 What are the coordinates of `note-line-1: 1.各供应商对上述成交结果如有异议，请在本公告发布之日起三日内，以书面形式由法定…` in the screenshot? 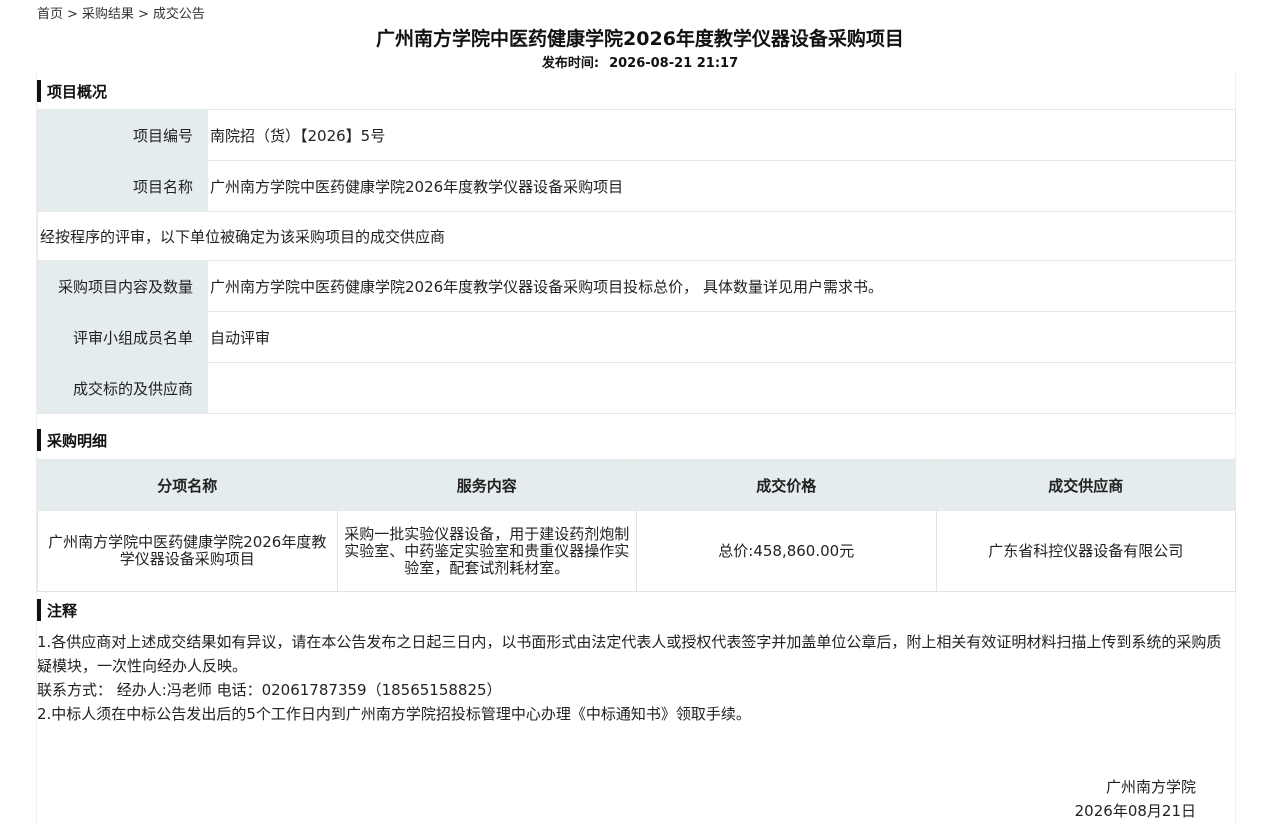 It's located at (629, 654).